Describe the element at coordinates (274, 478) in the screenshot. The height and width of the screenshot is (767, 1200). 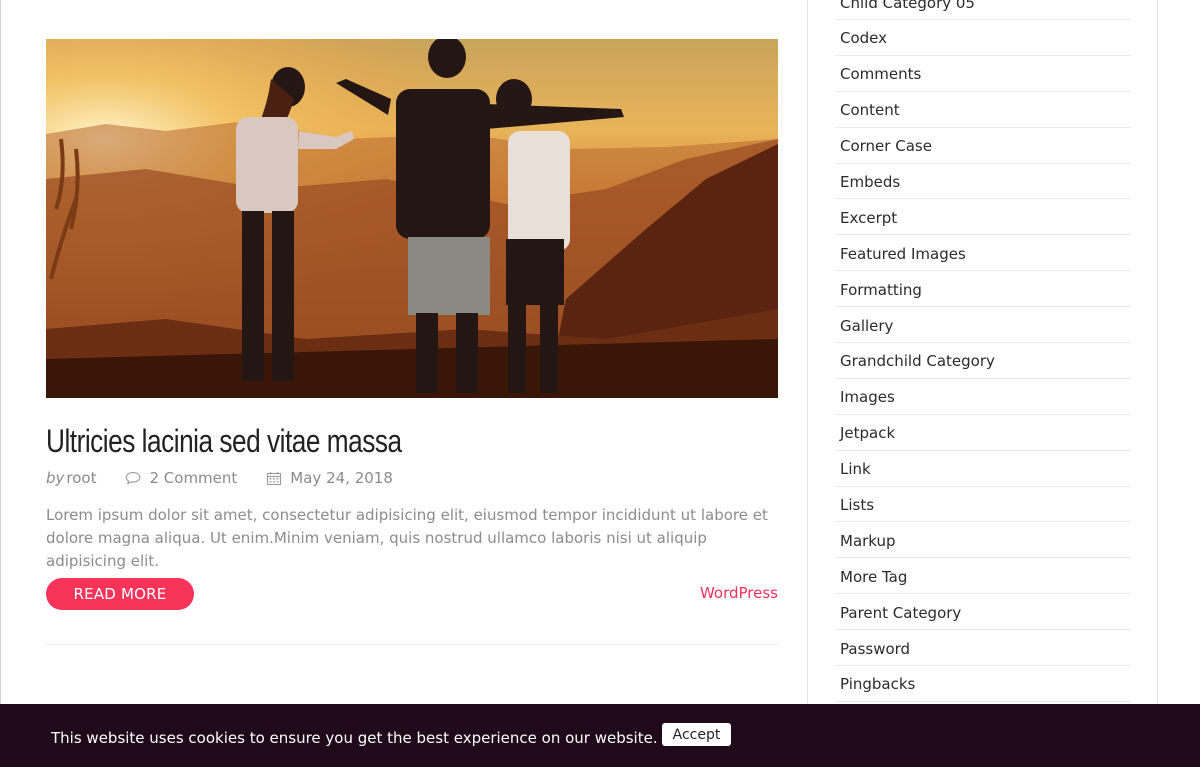
I see `calendar-icon` at that location.